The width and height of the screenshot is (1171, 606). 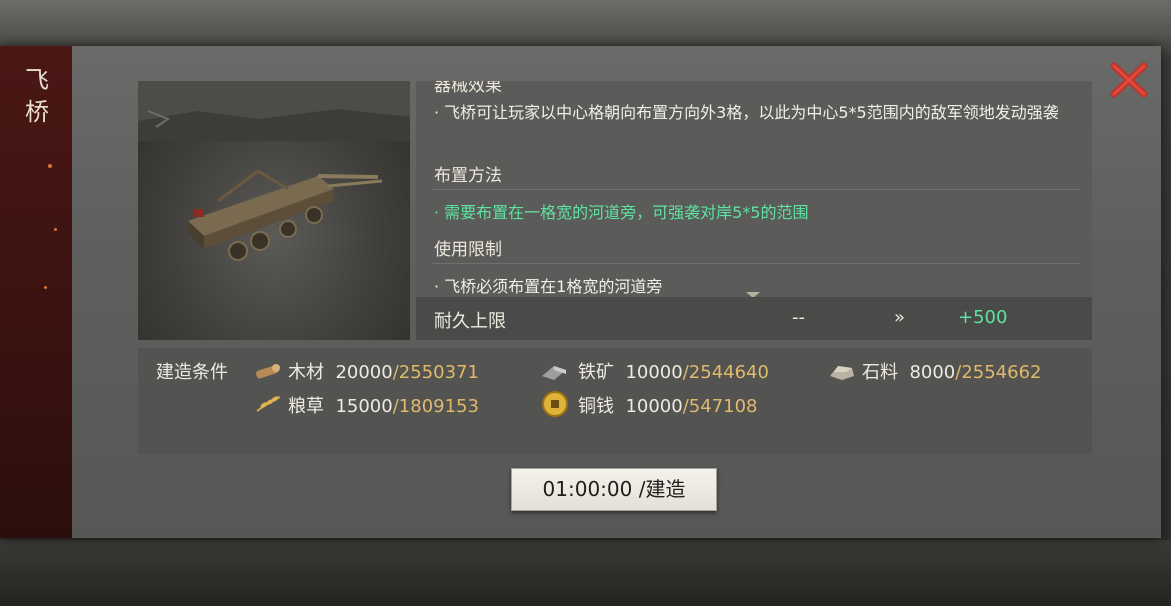 I want to click on build-conditions-label: 建造条件, so click(x=192, y=372).